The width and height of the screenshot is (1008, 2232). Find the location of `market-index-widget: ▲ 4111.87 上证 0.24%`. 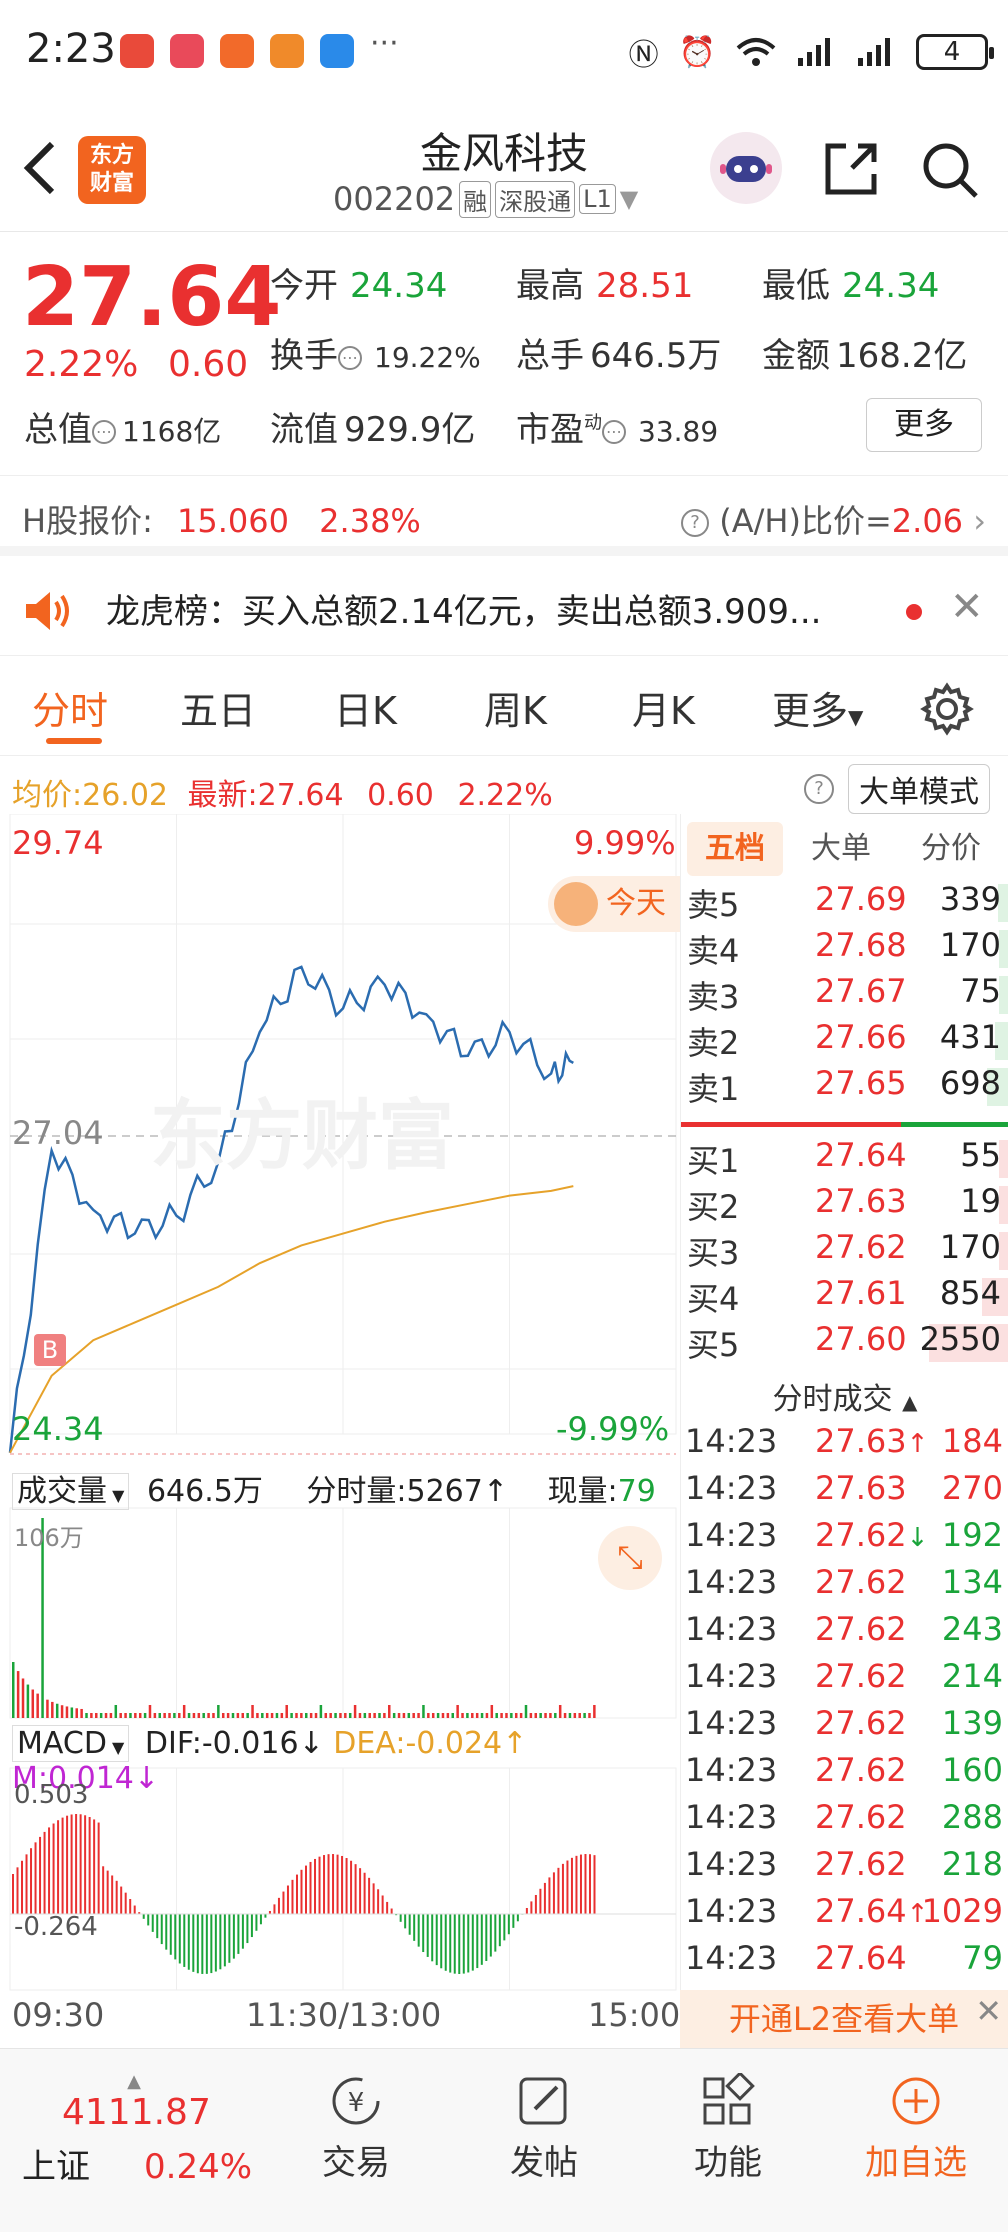

market-index-widget: ▲ 4111.87 上证 0.24% is located at coordinates (142, 2129).